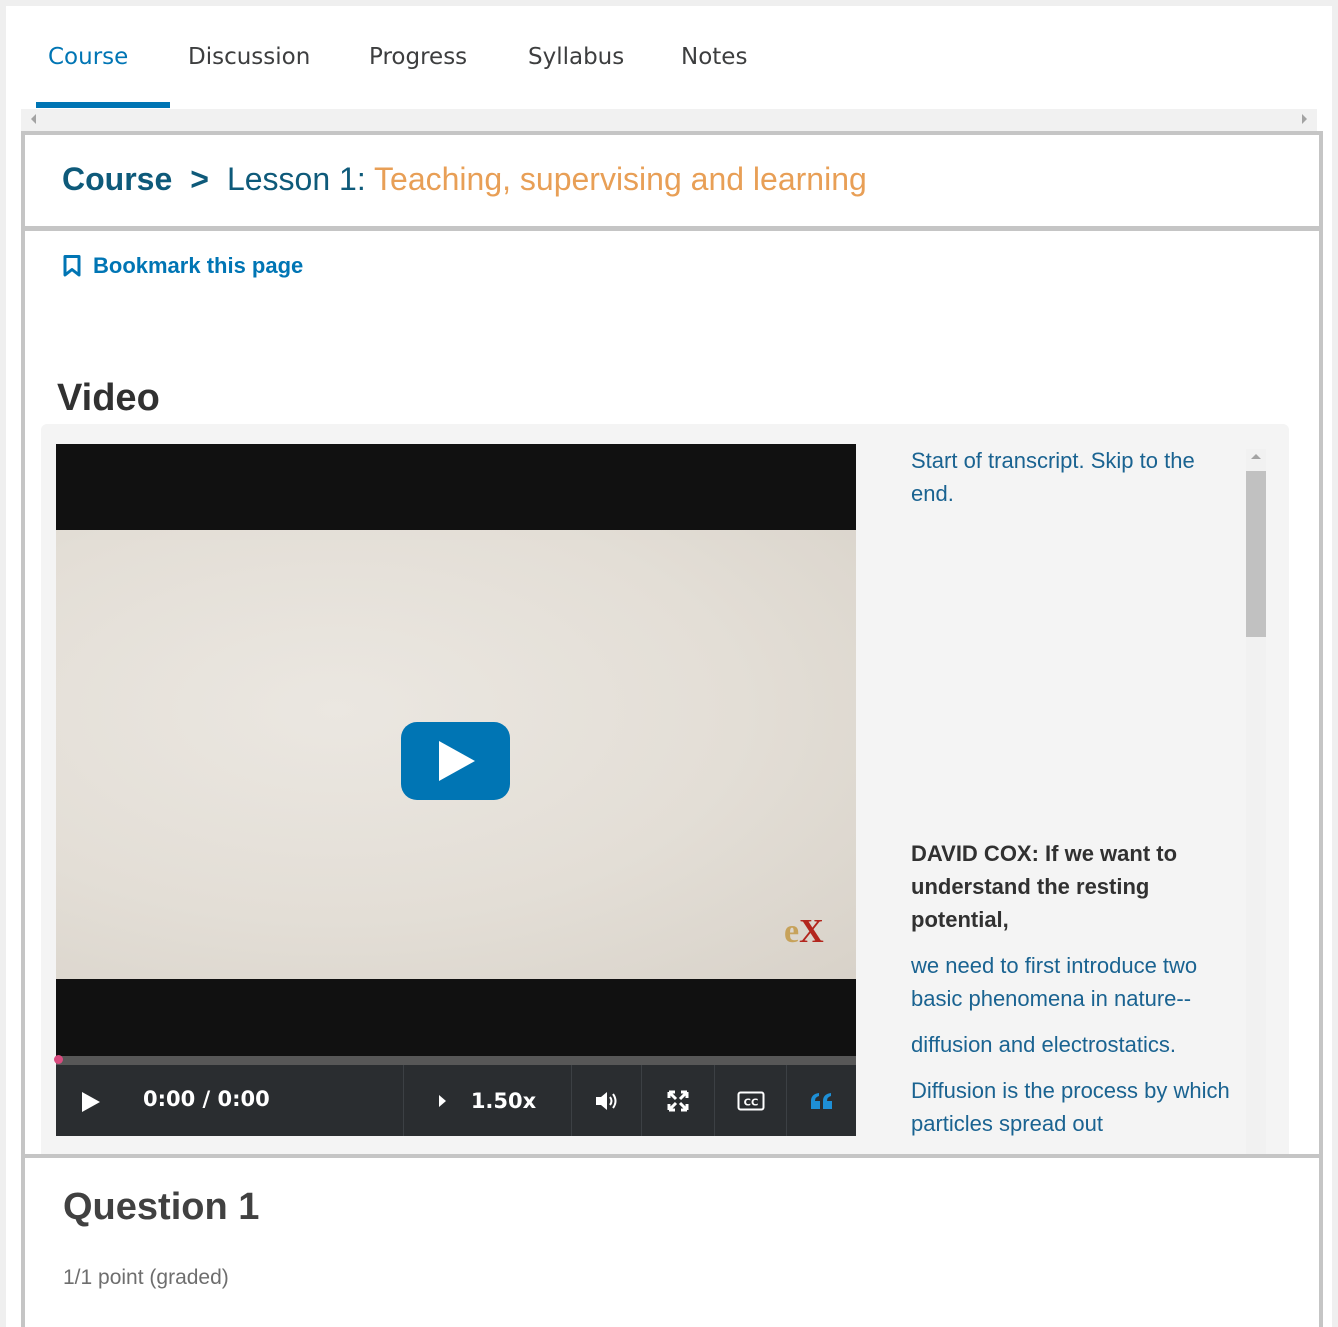 This screenshot has width=1338, height=1327. Describe the element at coordinates (455, 1060) in the screenshot. I see `video-progress-slider` at that location.